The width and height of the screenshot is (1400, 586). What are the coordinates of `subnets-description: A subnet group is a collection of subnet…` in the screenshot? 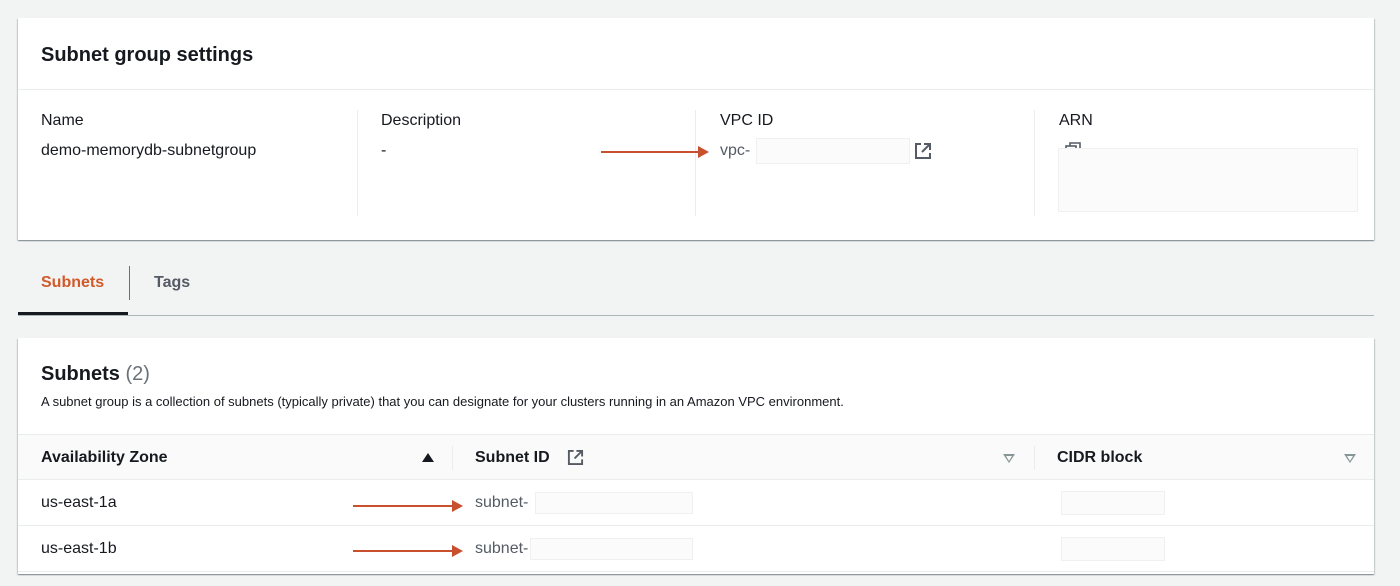 It's located at (442, 401).